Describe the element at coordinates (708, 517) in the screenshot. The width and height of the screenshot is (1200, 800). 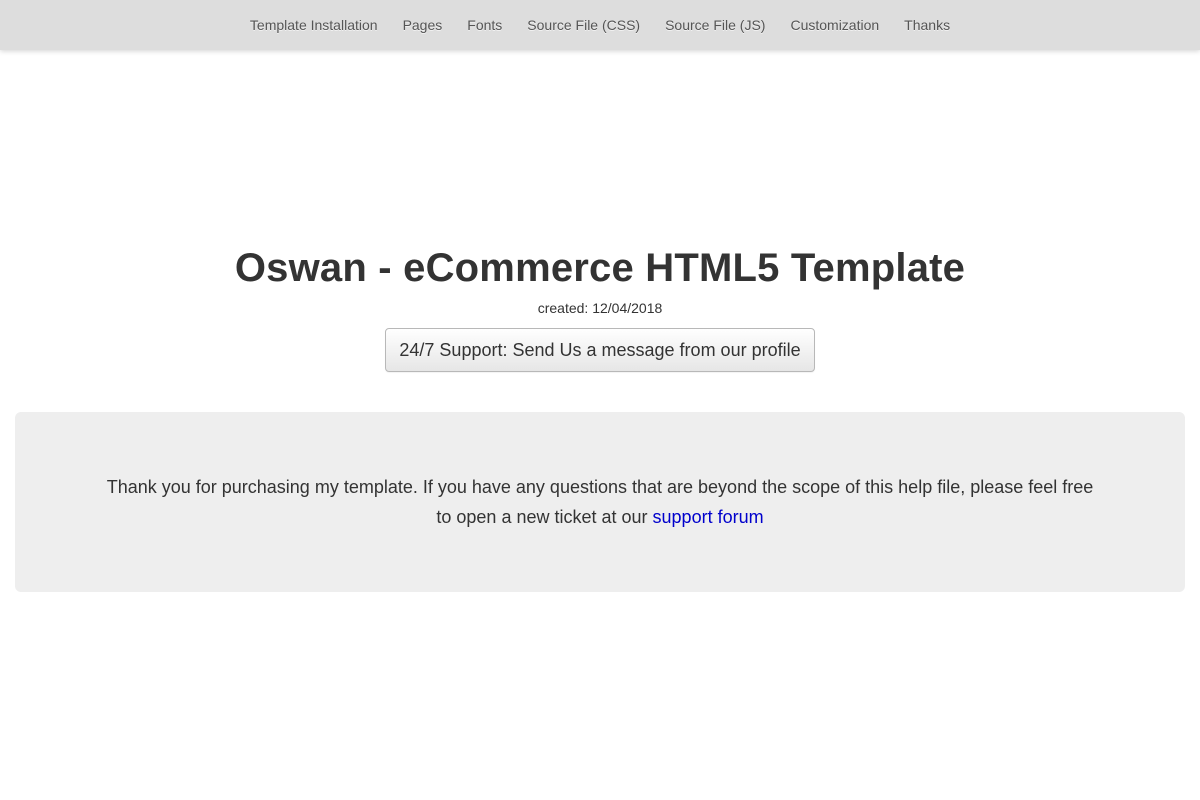
I see `support-forum-link: support forum` at that location.